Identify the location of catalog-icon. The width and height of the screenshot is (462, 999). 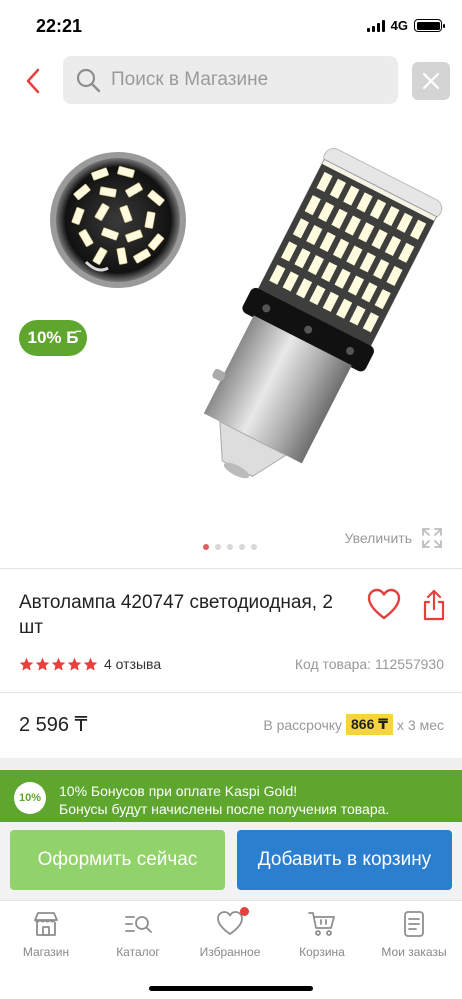
(138, 924).